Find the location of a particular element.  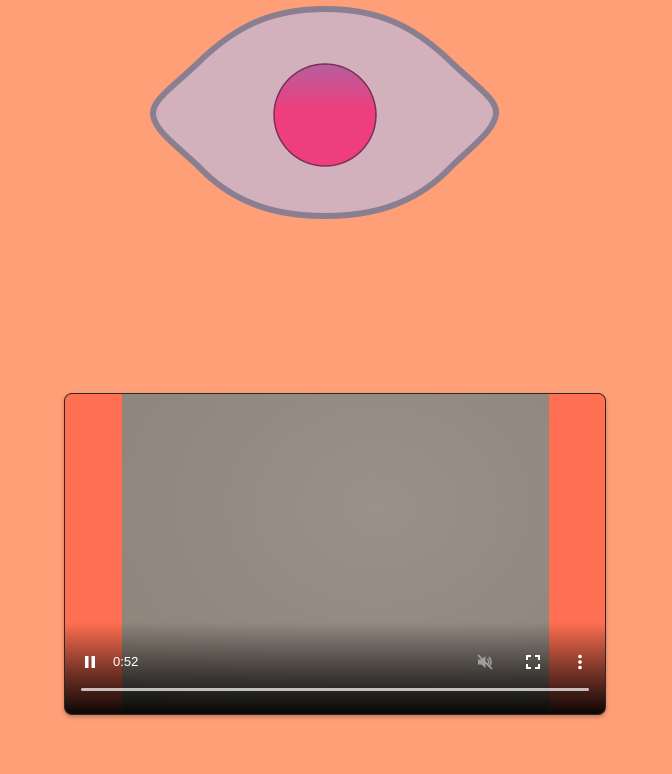

pause-button is located at coordinates (90, 662).